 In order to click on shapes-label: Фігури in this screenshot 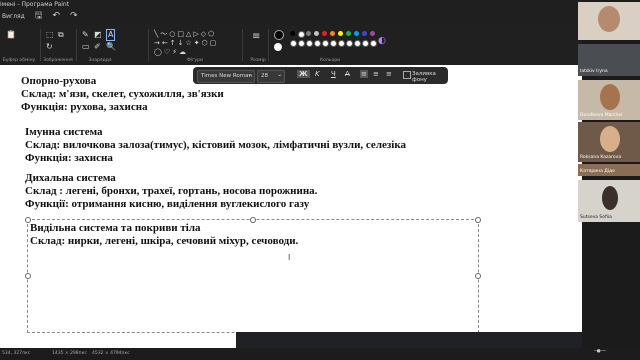, I will do `click(195, 60)`.